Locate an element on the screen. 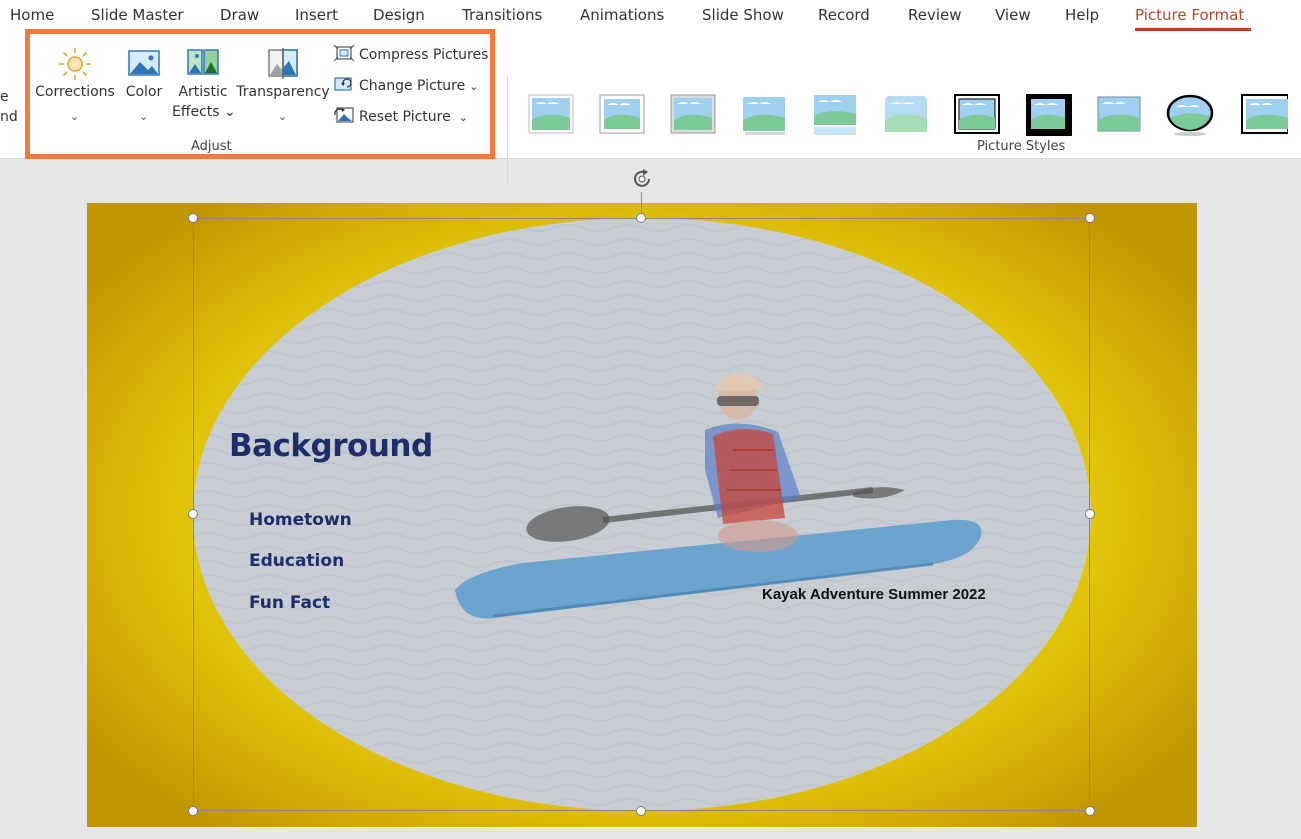 This screenshot has width=1301, height=839. tab-draw: Draw is located at coordinates (239, 15).